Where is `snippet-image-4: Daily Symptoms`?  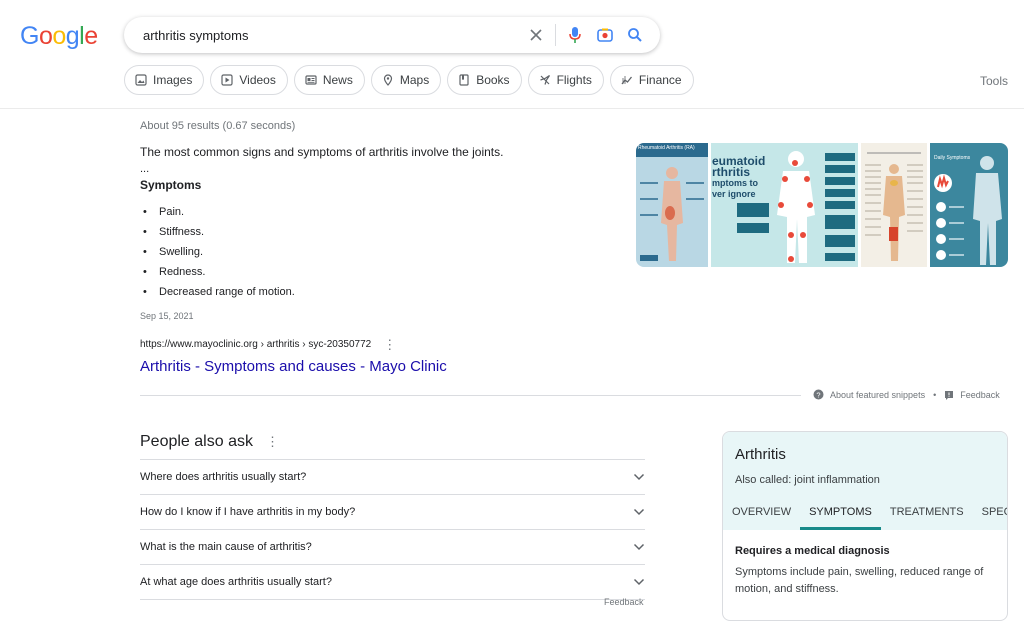 snippet-image-4: Daily Symptoms is located at coordinates (969, 205).